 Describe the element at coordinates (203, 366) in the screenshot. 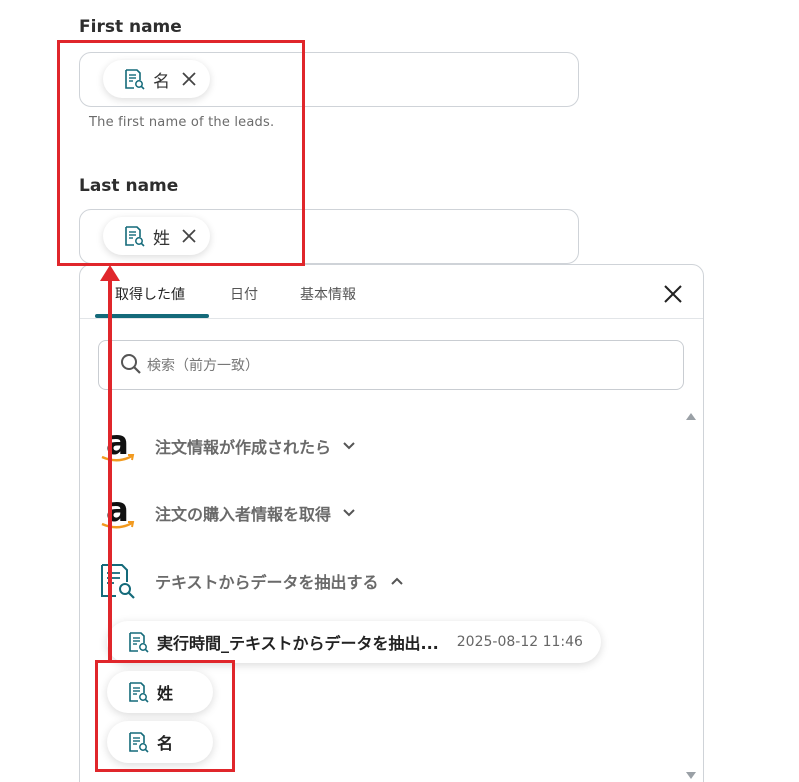

I see `search-placeholder: 検索（前方一致）` at that location.